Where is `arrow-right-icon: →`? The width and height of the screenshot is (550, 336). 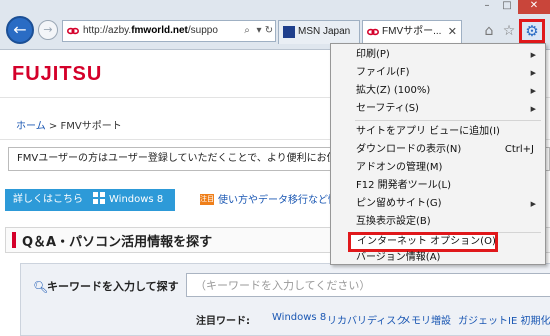
arrow-right-icon: → is located at coordinates (48, 29).